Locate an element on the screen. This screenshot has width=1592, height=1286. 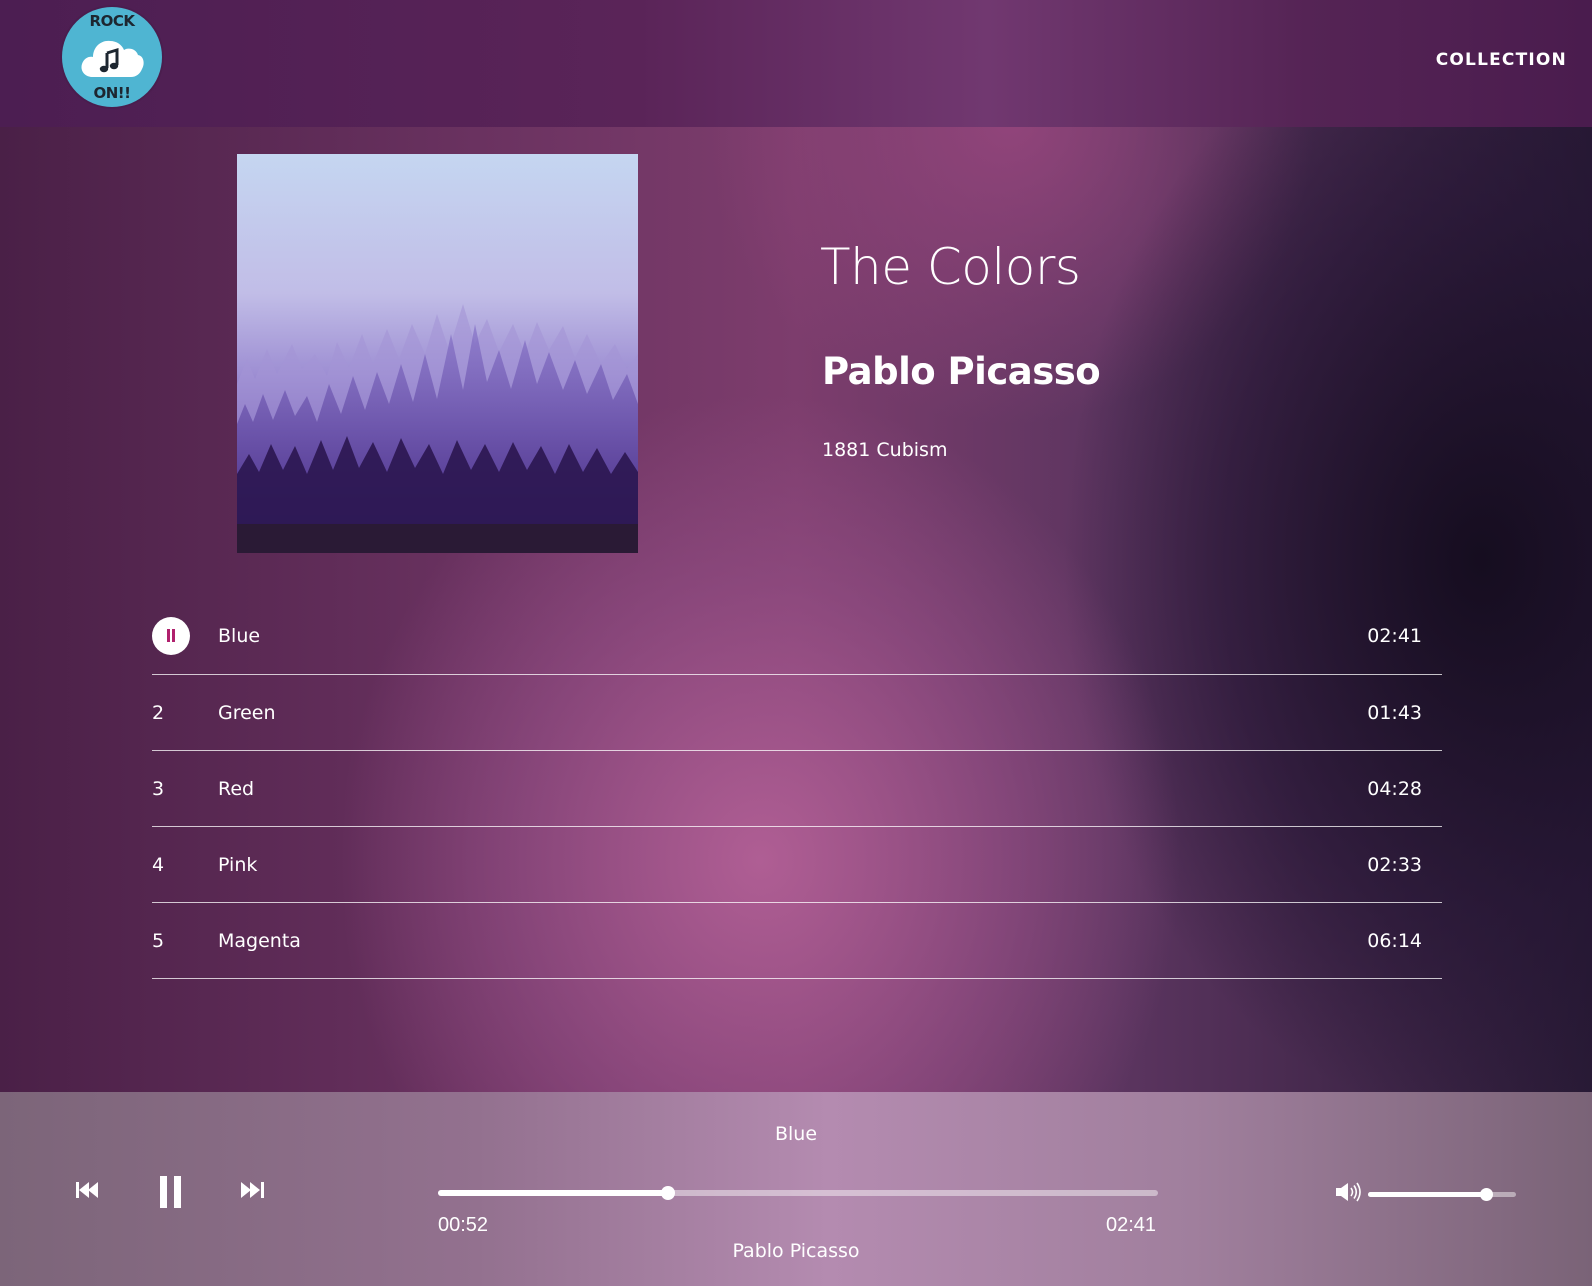
track-name: Magenta is located at coordinates (259, 940).